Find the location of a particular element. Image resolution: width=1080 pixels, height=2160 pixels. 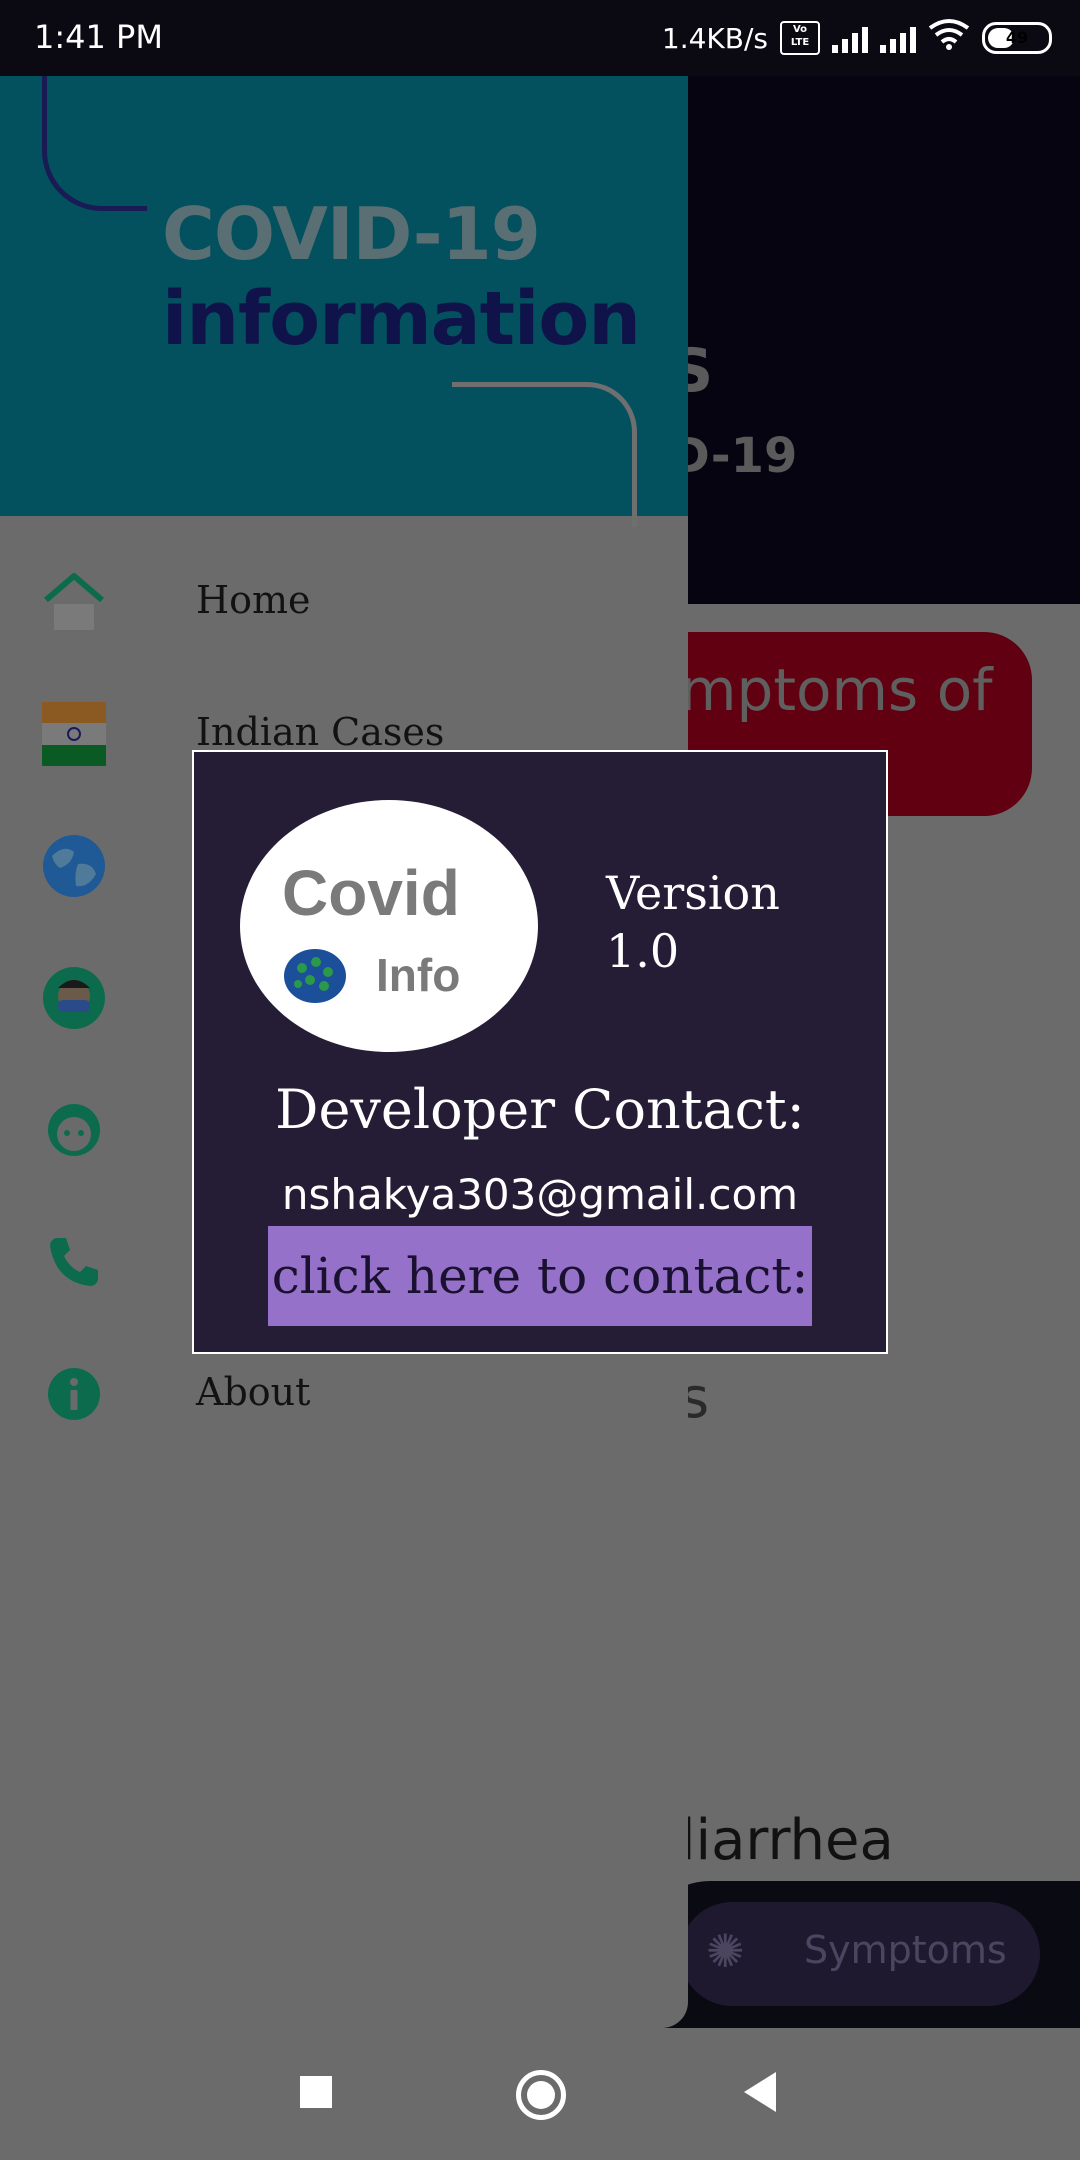

symptoms-card-title: mptoms of is located at coordinates (836, 690).